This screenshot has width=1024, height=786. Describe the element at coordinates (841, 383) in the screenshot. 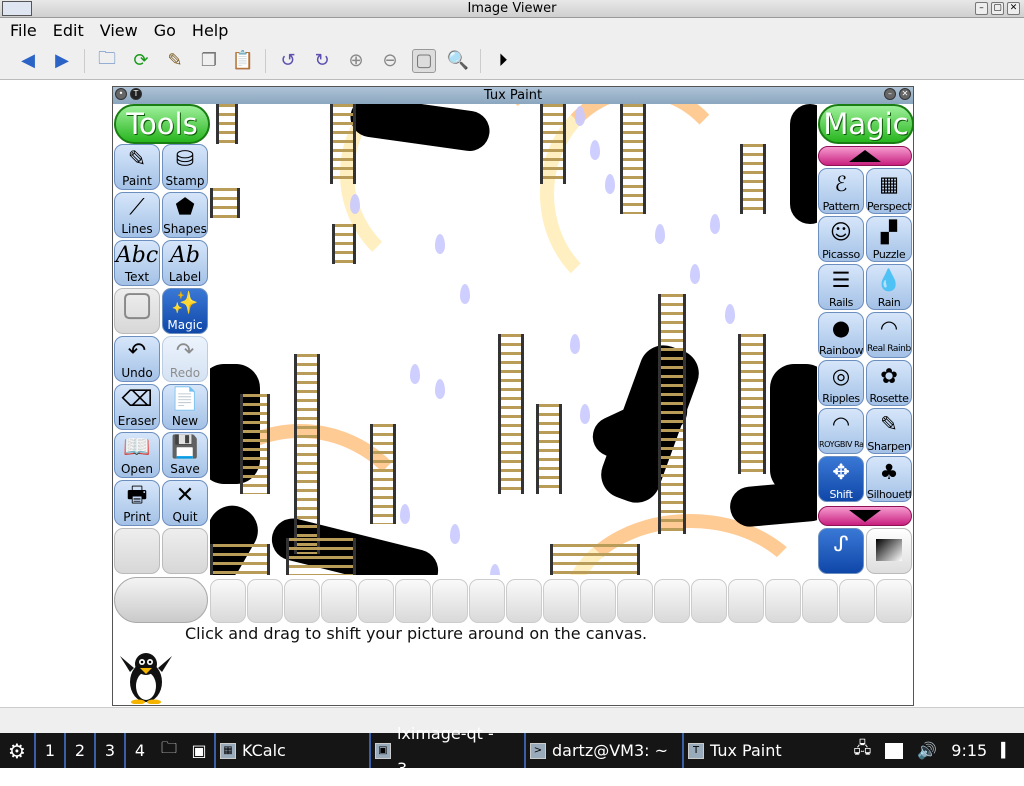

I see `magic-ripples: ◎ Ripples` at that location.